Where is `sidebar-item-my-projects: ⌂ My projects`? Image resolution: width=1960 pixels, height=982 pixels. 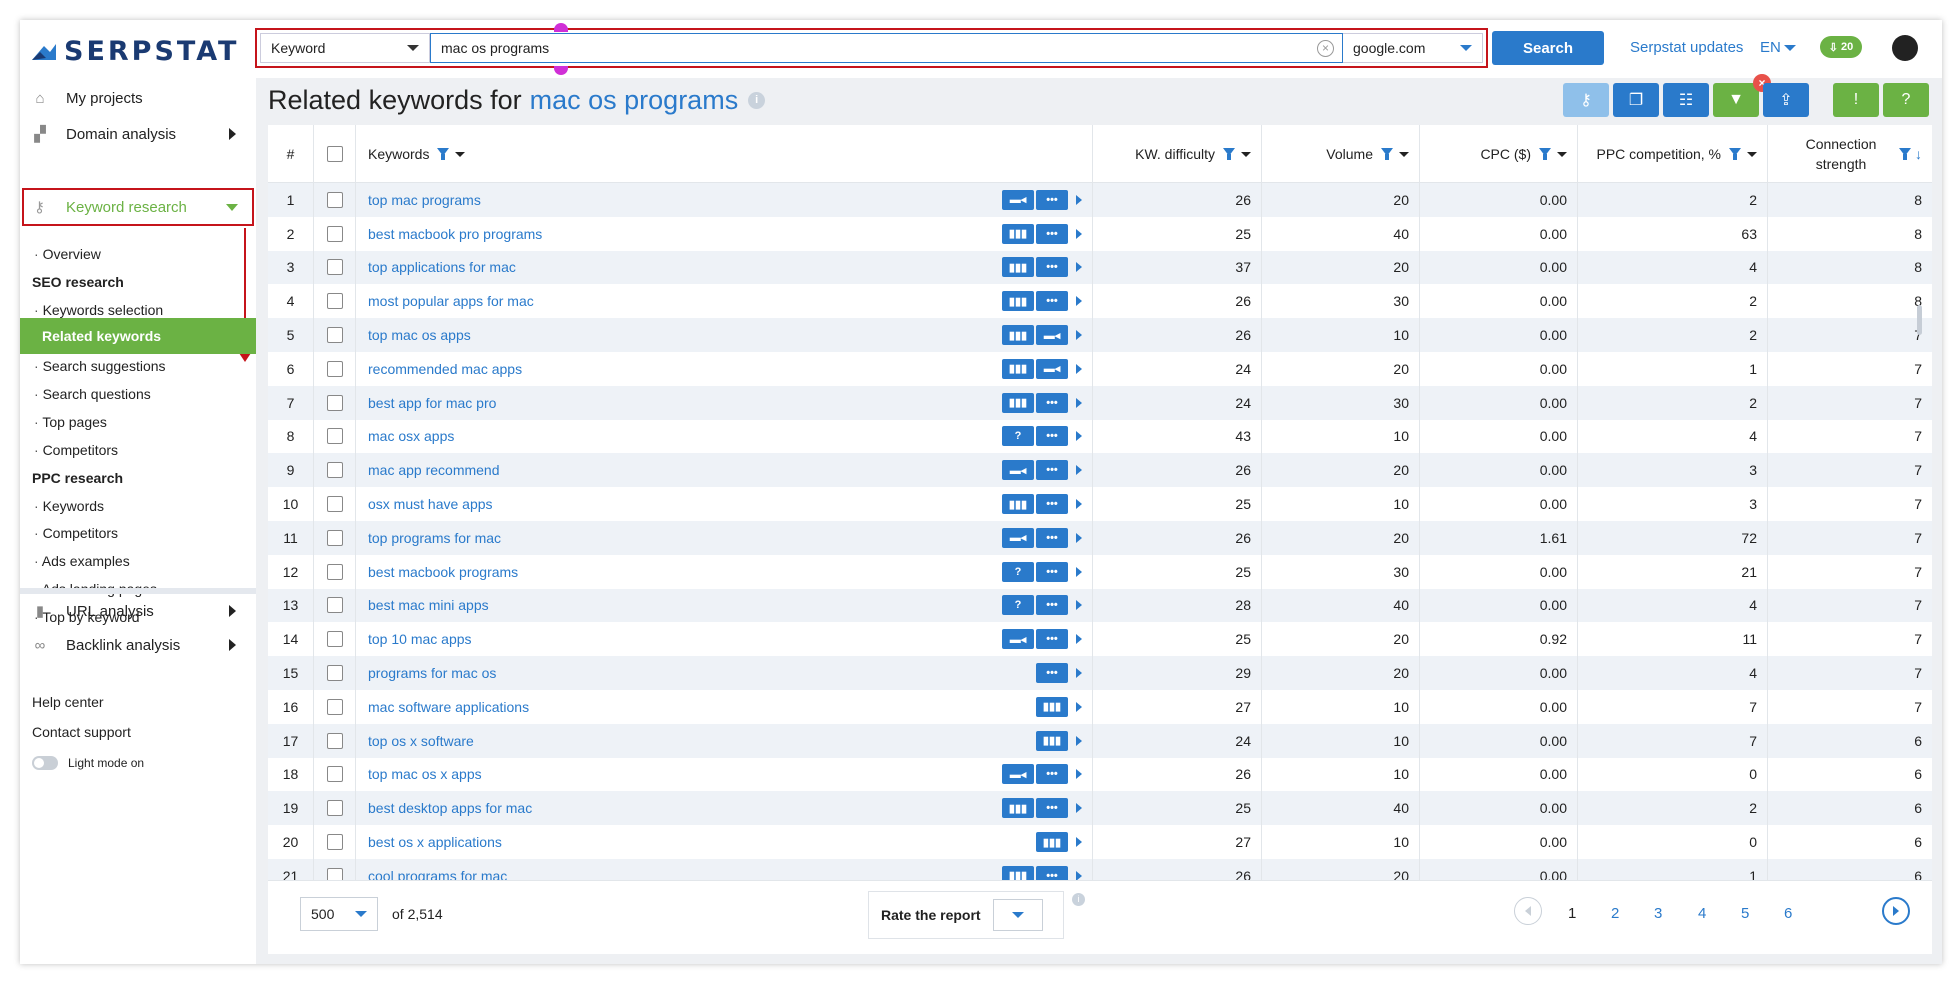
sidebar-item-my-projects: ⌂ My projects is located at coordinates (138, 98).